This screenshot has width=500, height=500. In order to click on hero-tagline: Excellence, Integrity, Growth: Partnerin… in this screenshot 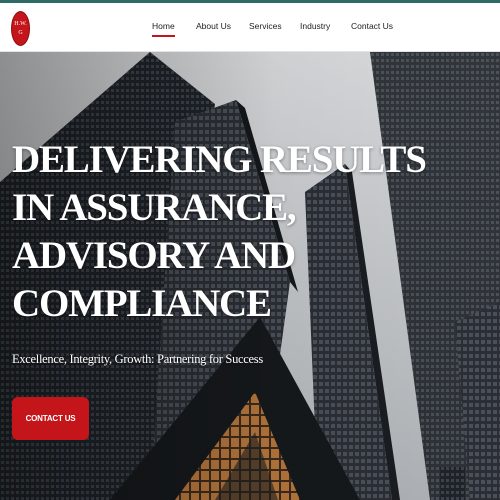, I will do `click(137, 359)`.